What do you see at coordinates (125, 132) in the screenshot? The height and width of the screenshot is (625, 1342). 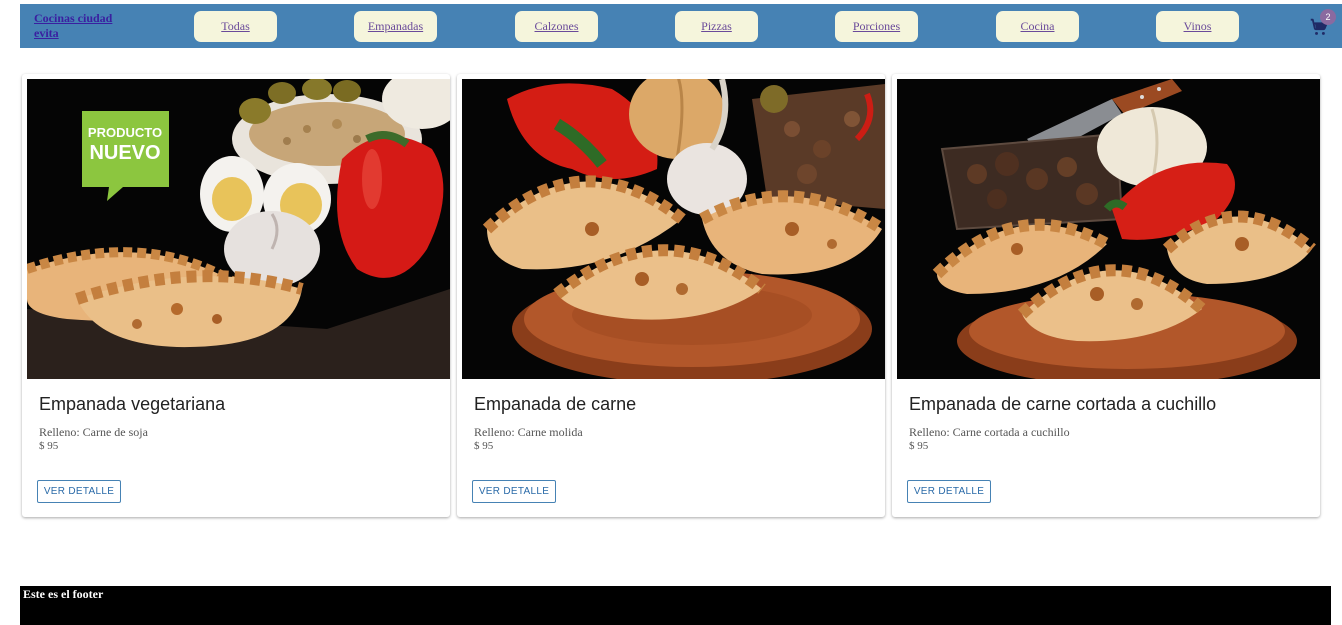 I see `badge-text-line1: PRODUCTO` at bounding box center [125, 132].